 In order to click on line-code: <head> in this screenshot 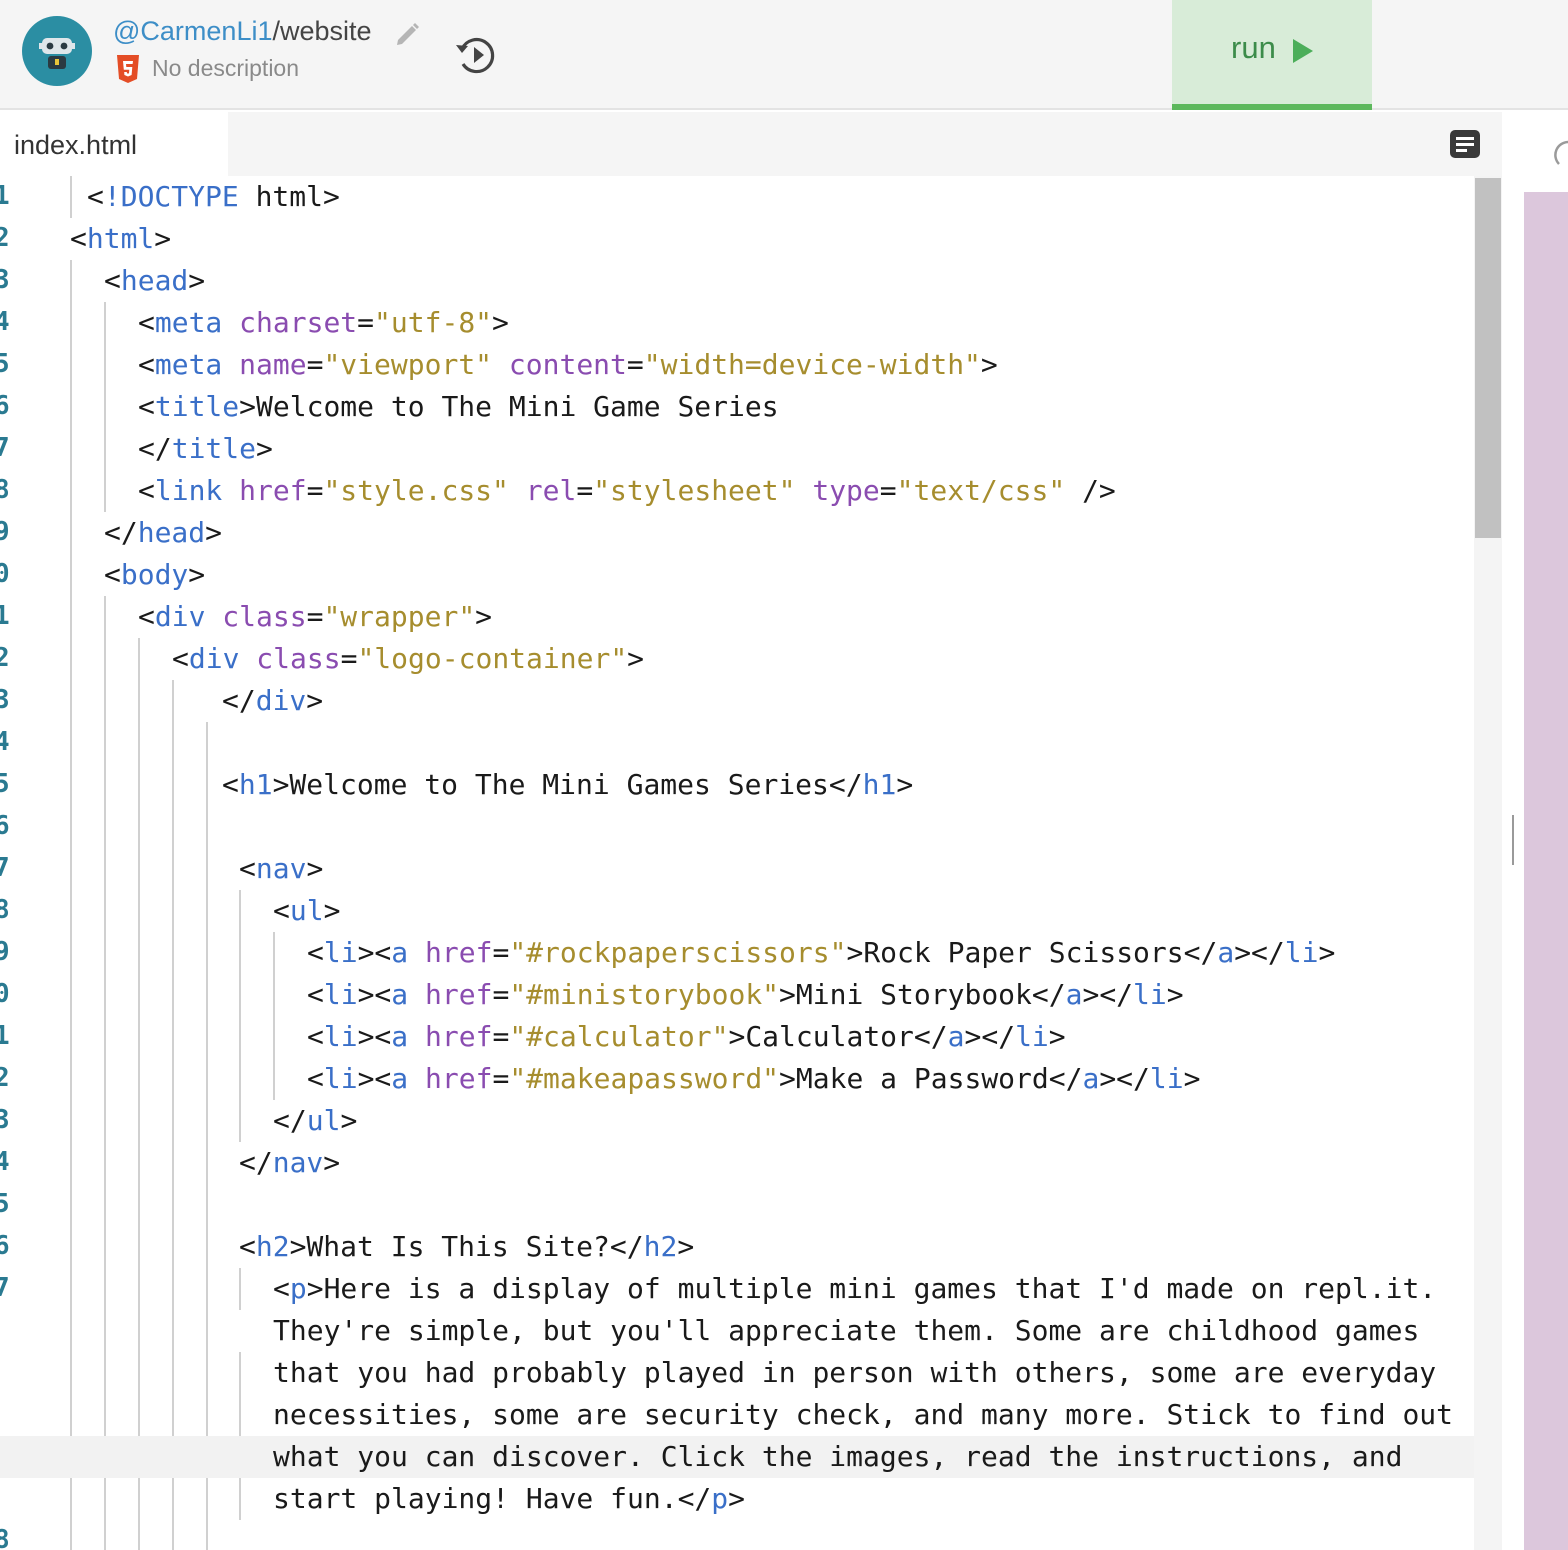, I will do `click(155, 280)`.